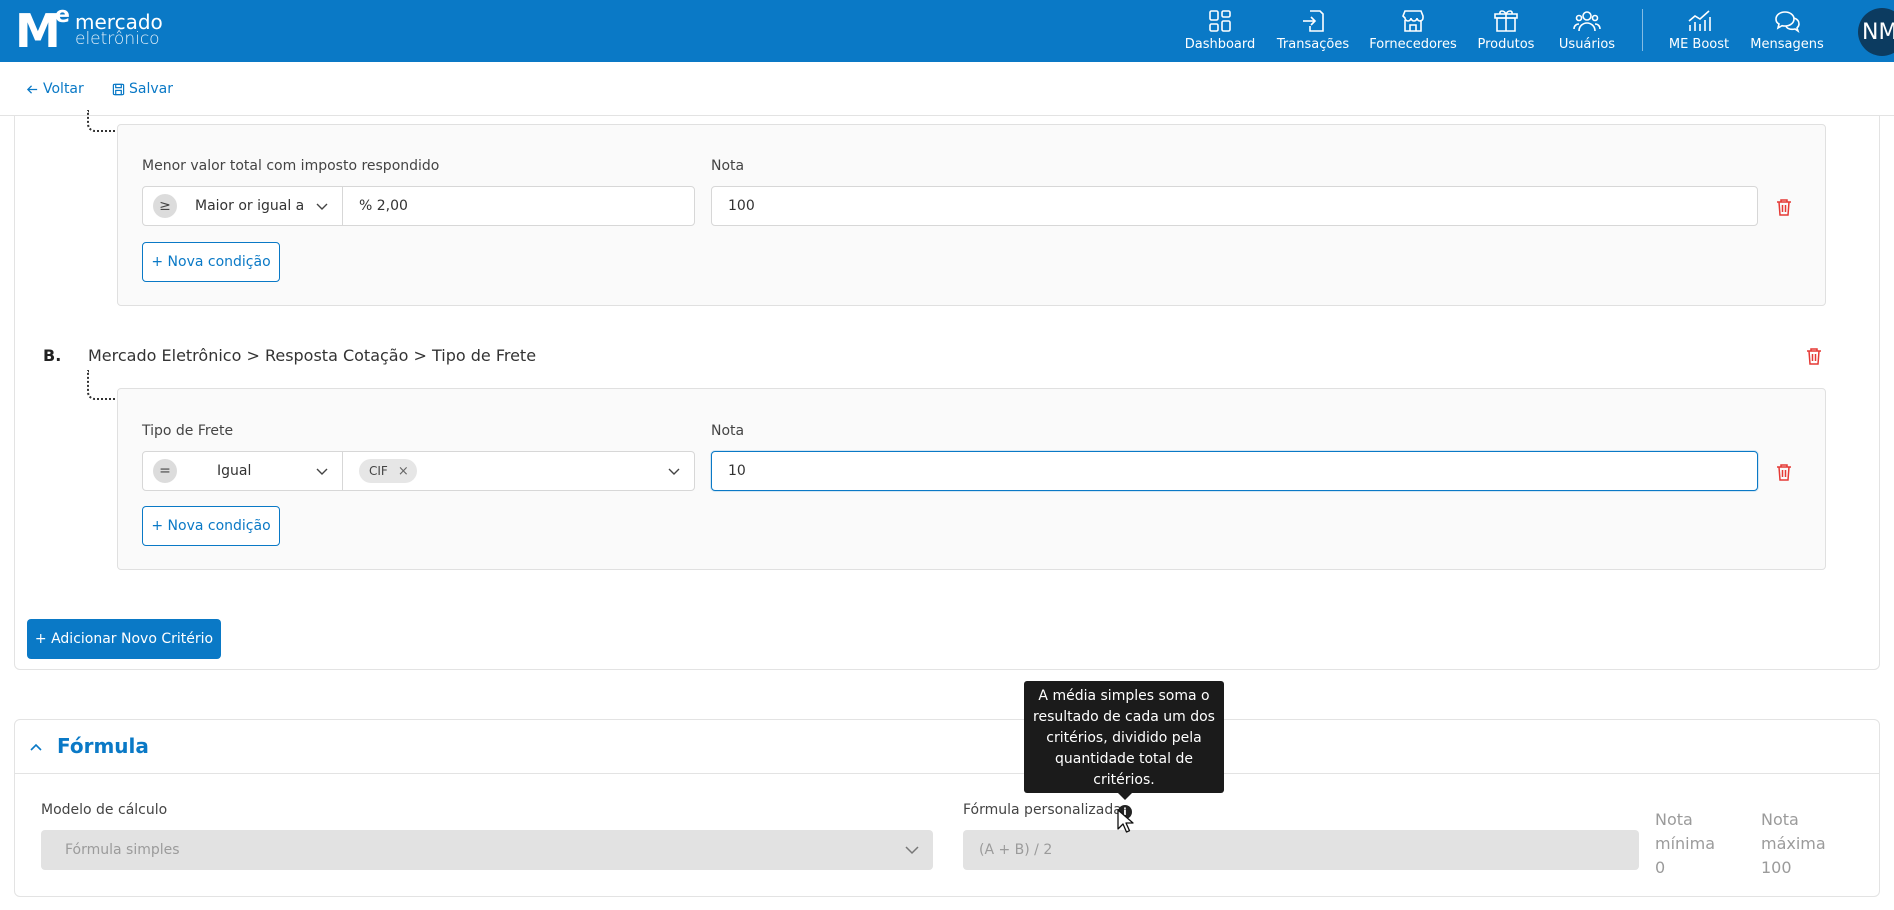  Describe the element at coordinates (1587, 21) in the screenshot. I see `users-icon` at that location.